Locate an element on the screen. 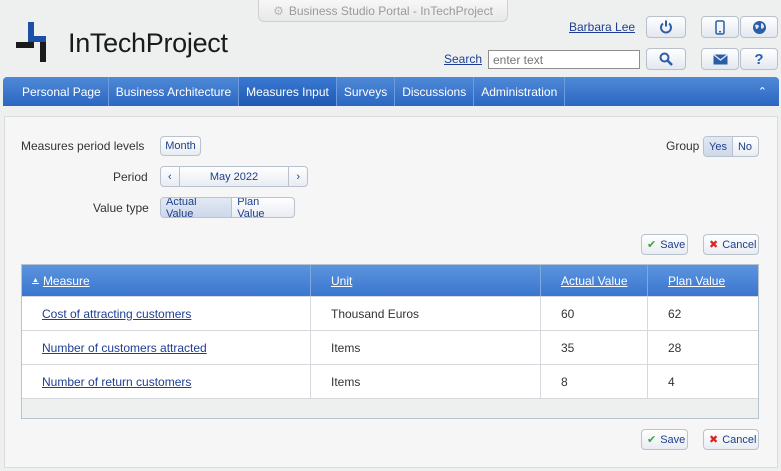  column-header-measure: ▲ Measure is located at coordinates (166, 280).